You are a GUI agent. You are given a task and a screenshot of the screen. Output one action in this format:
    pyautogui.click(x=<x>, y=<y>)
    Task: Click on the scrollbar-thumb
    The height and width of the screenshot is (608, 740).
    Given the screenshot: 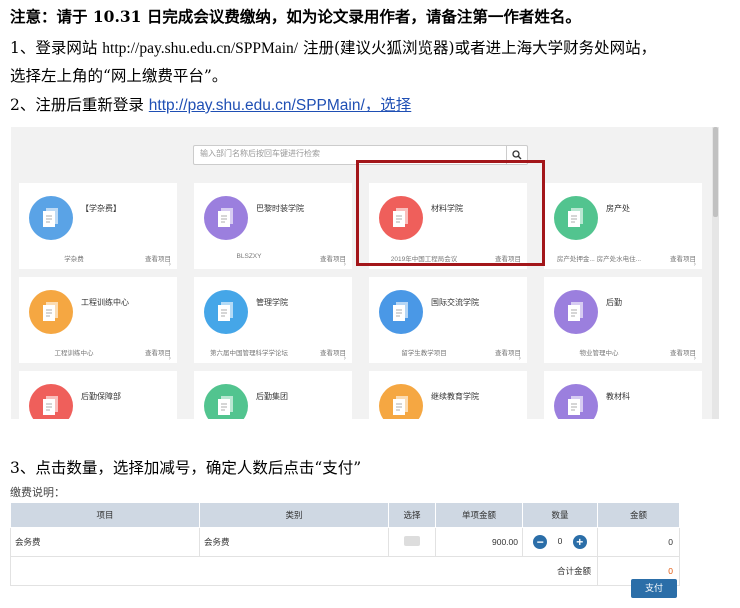 What is the action you would take?
    pyautogui.click(x=715, y=172)
    